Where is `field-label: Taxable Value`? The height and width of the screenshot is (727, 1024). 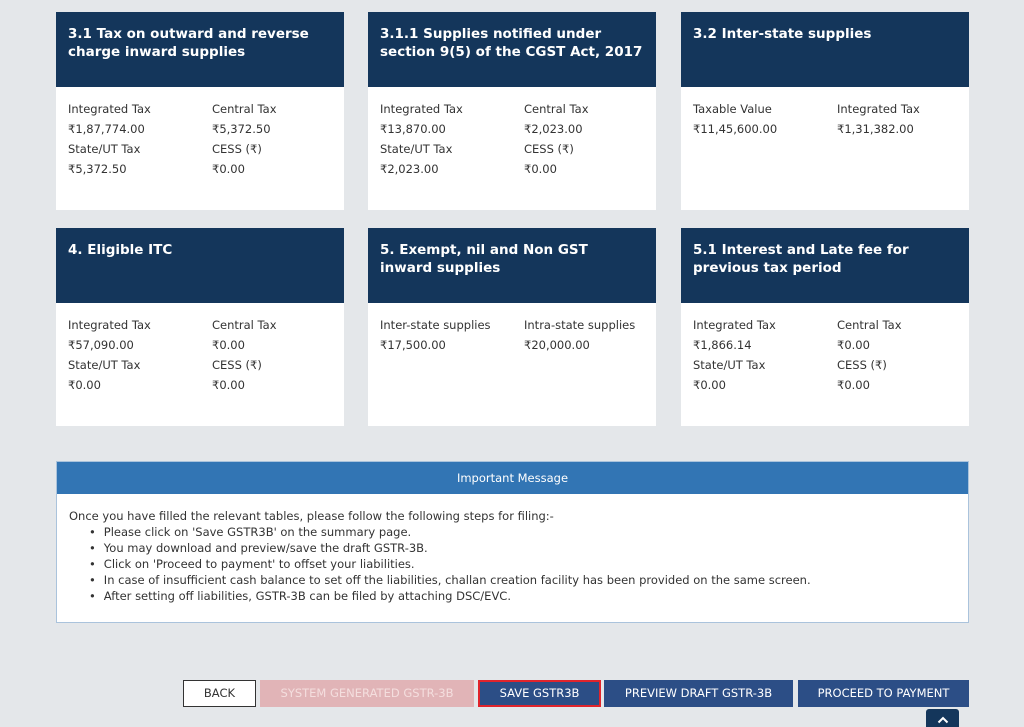
field-label: Taxable Value is located at coordinates (732, 109).